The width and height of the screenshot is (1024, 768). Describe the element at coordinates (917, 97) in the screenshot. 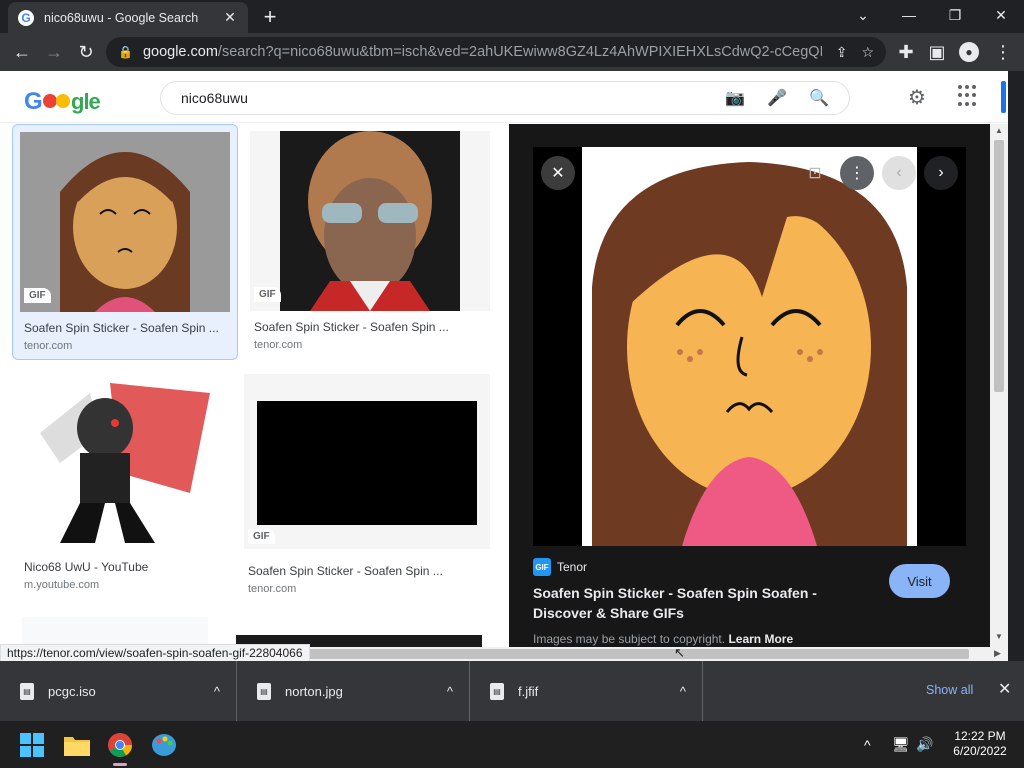

I see `gear-icon: ⚙` at that location.